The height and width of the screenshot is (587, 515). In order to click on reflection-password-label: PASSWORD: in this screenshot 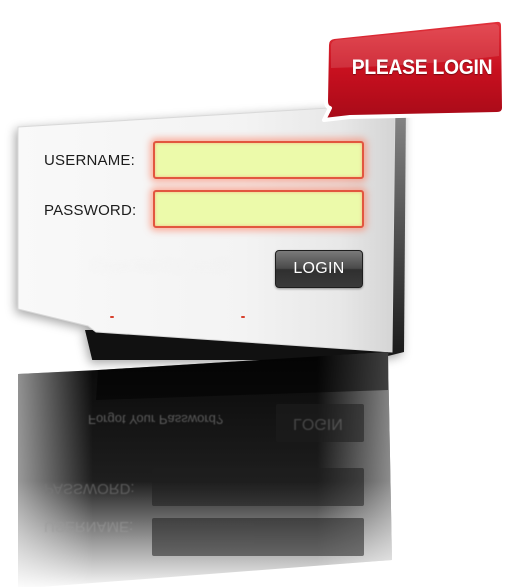, I will do `click(89, 488)`.